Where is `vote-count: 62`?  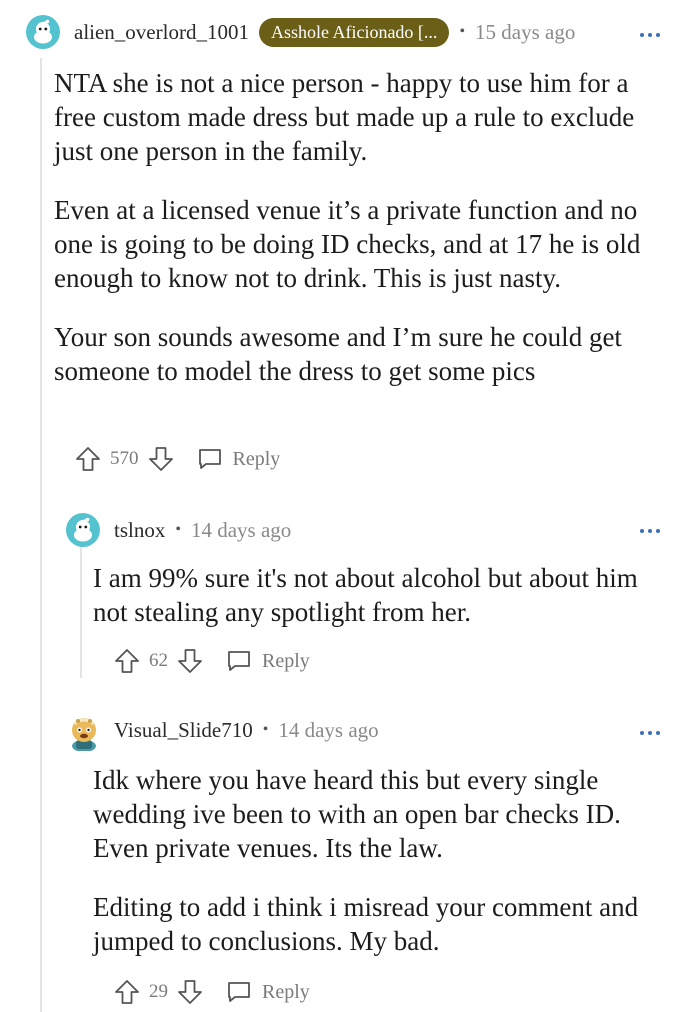 vote-count: 62 is located at coordinates (158, 660).